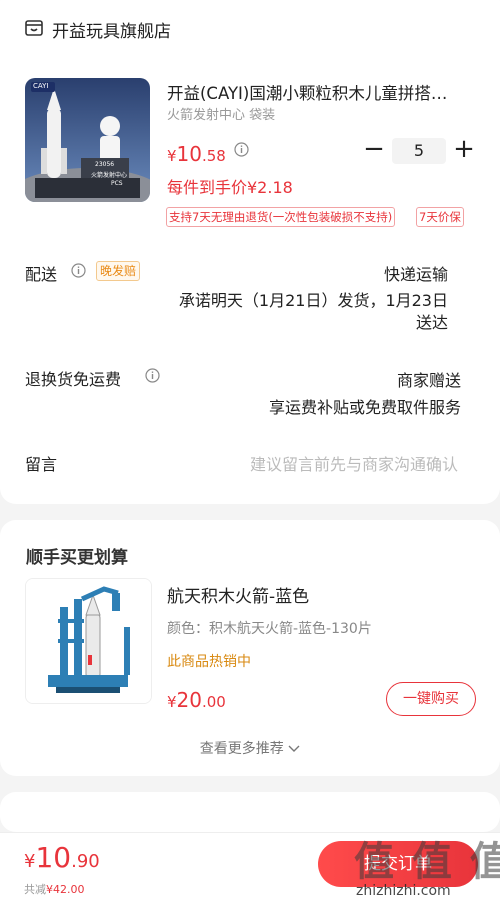  I want to click on see-more-recommendations: 查看更多推荐, so click(250, 748).